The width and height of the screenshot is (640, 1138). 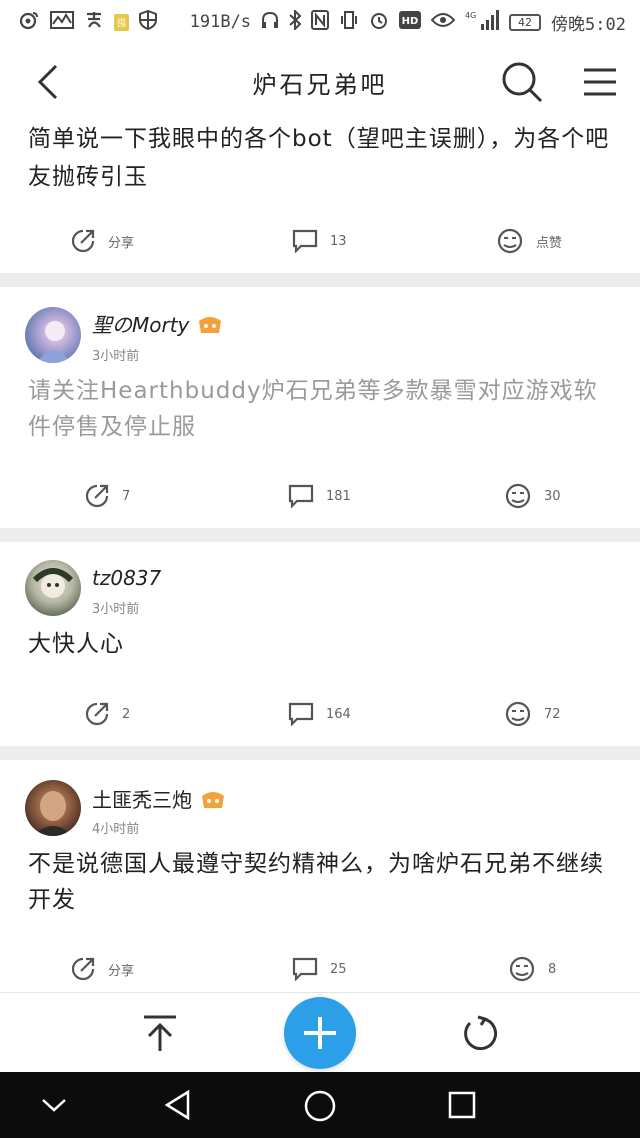 I want to click on battery-icon: 42, so click(x=525, y=22).